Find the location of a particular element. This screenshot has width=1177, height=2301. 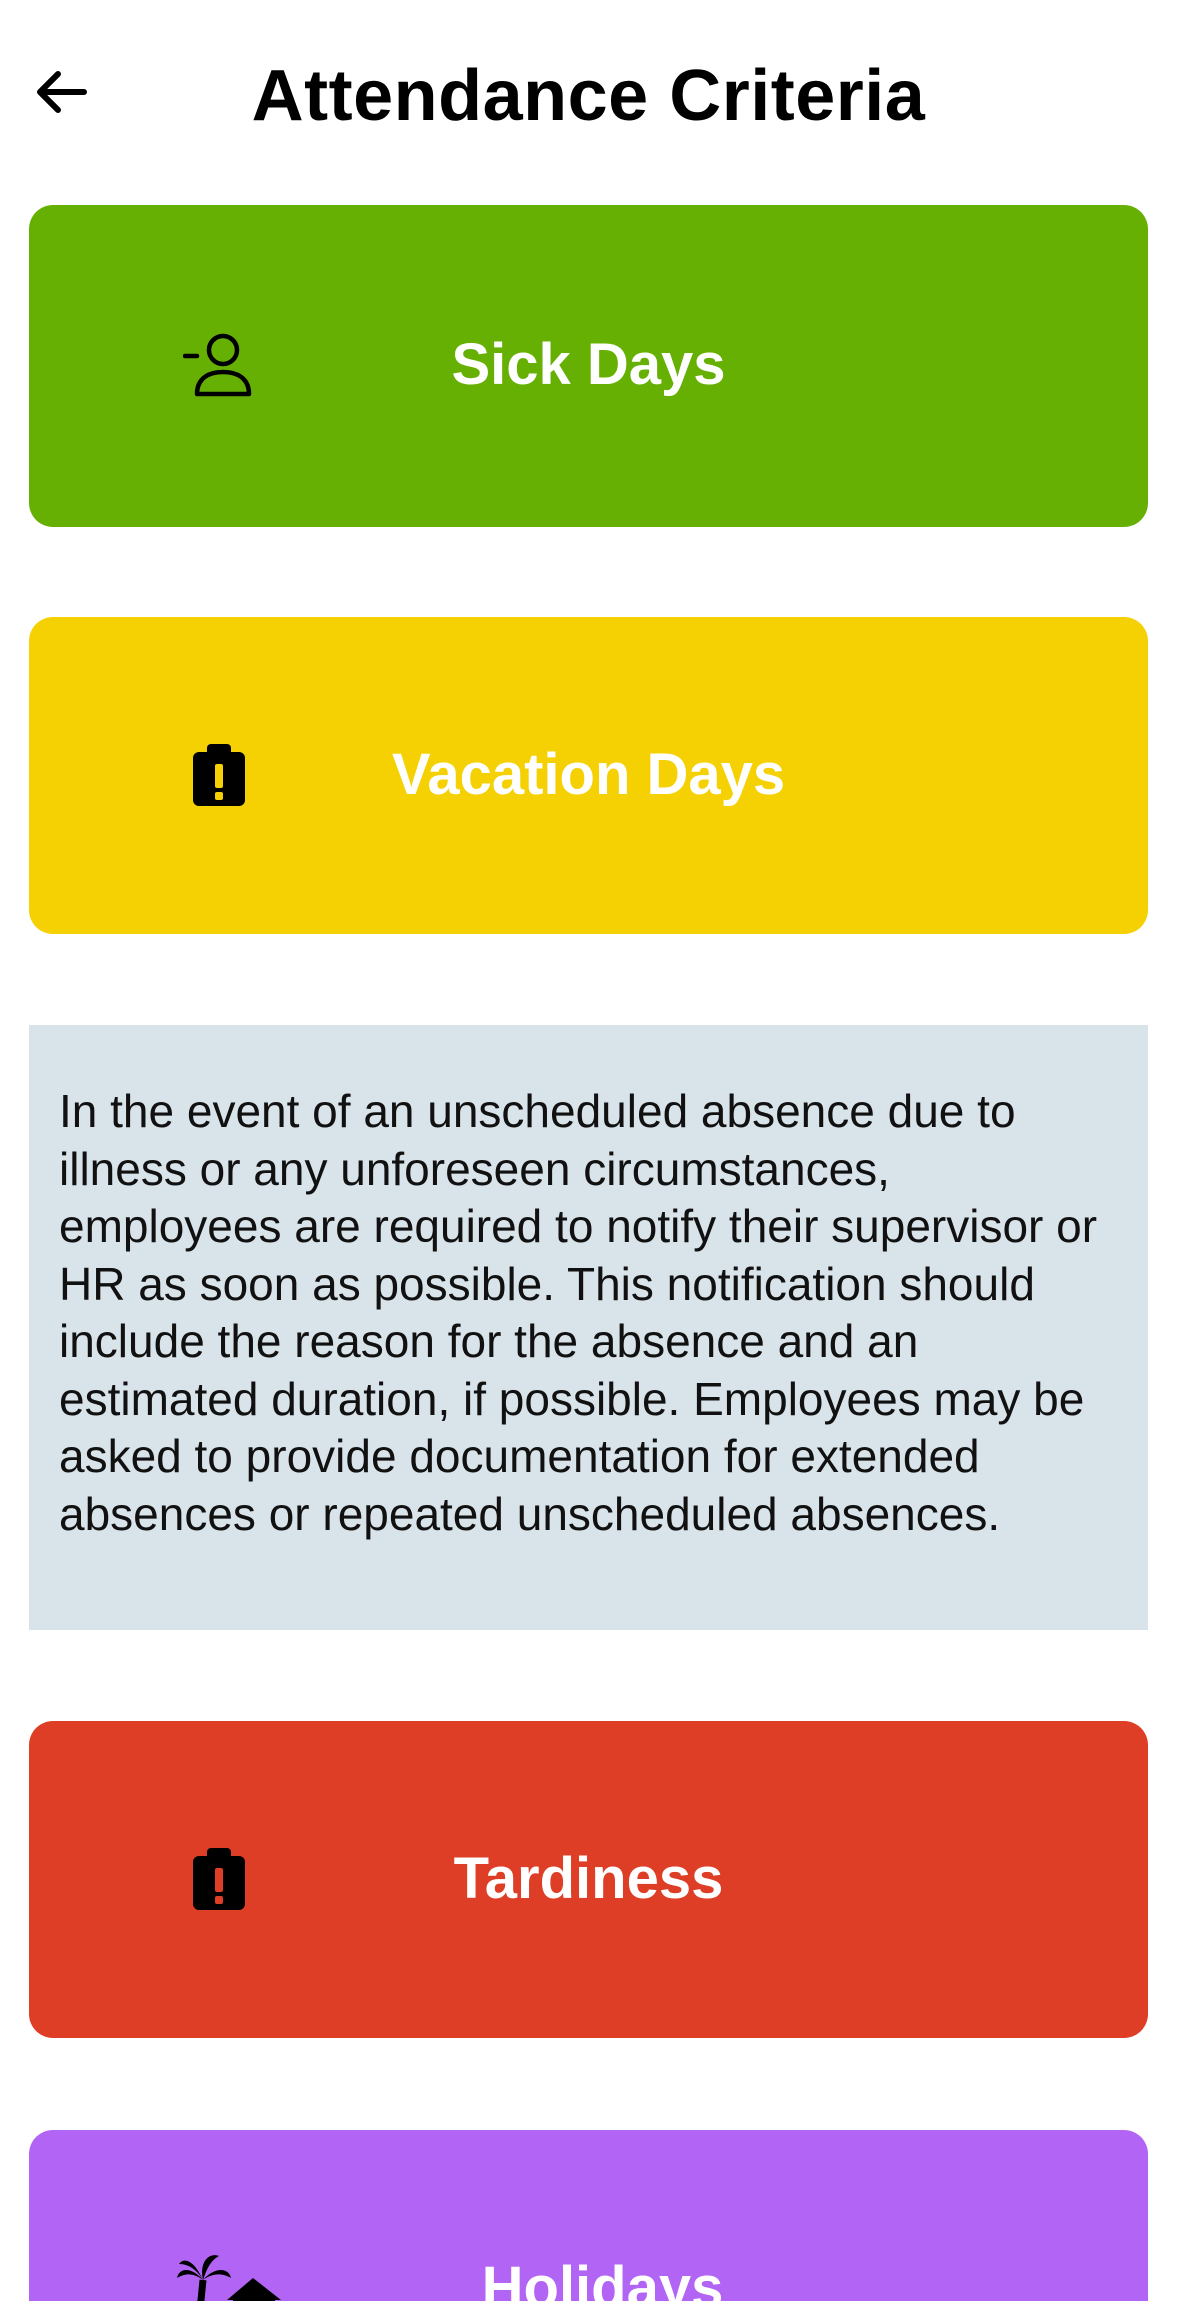

card-label: Tardiness is located at coordinates (588, 1878).